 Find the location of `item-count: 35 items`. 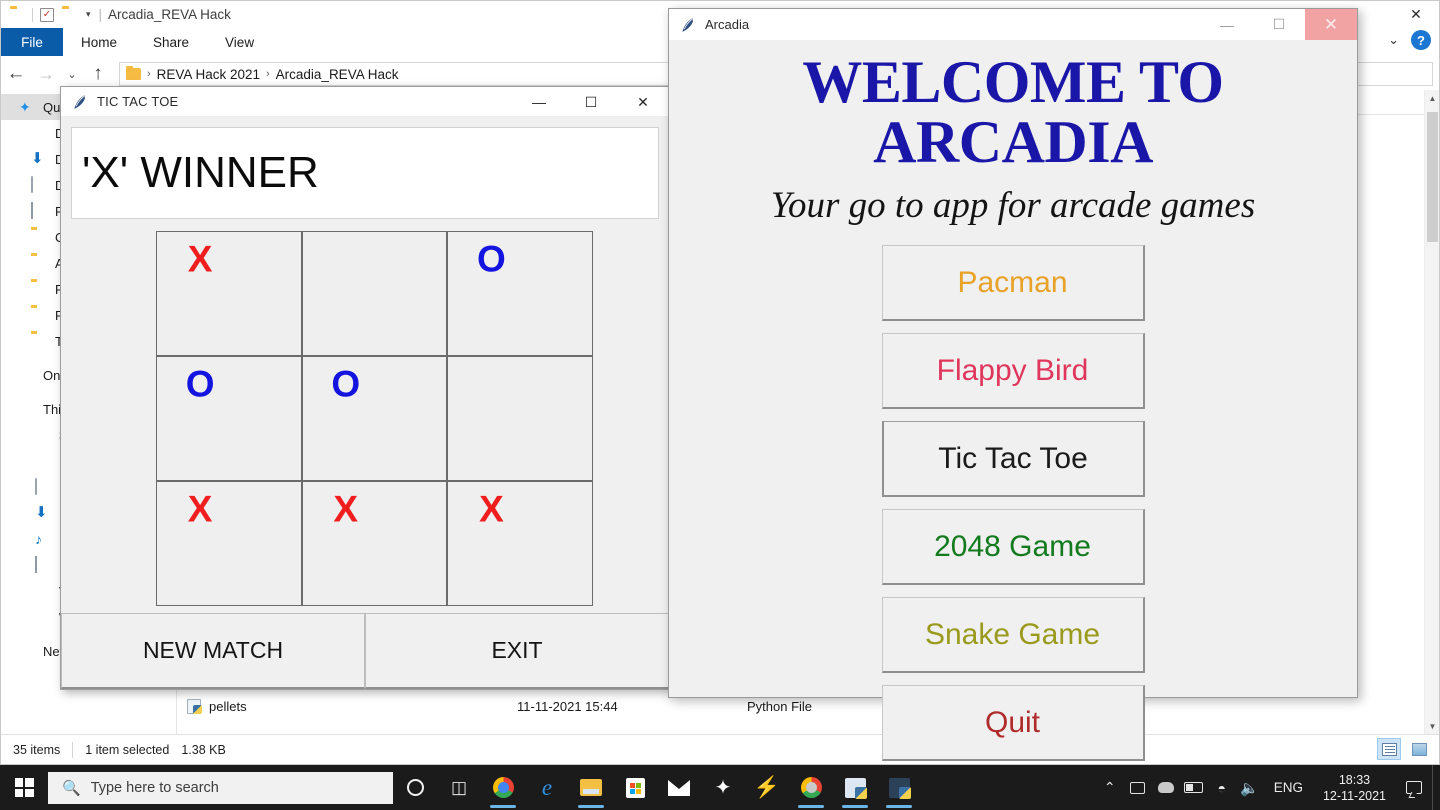

item-count: 35 items is located at coordinates (37, 749).